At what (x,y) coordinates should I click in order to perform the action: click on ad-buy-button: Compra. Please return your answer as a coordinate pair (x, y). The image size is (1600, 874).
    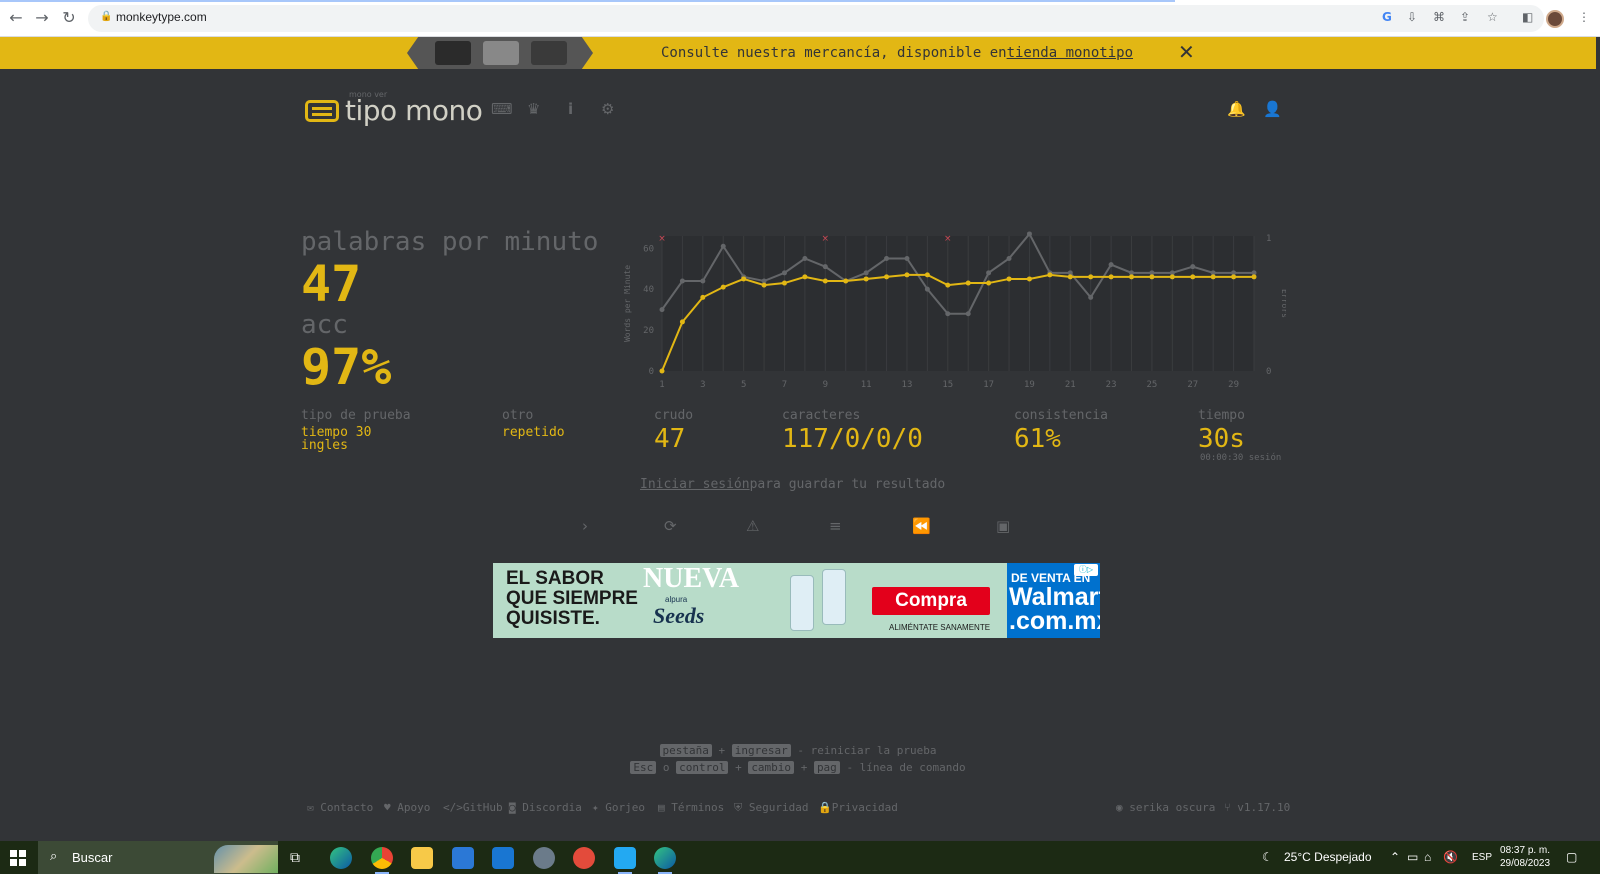
    Looking at the image, I should click on (931, 601).